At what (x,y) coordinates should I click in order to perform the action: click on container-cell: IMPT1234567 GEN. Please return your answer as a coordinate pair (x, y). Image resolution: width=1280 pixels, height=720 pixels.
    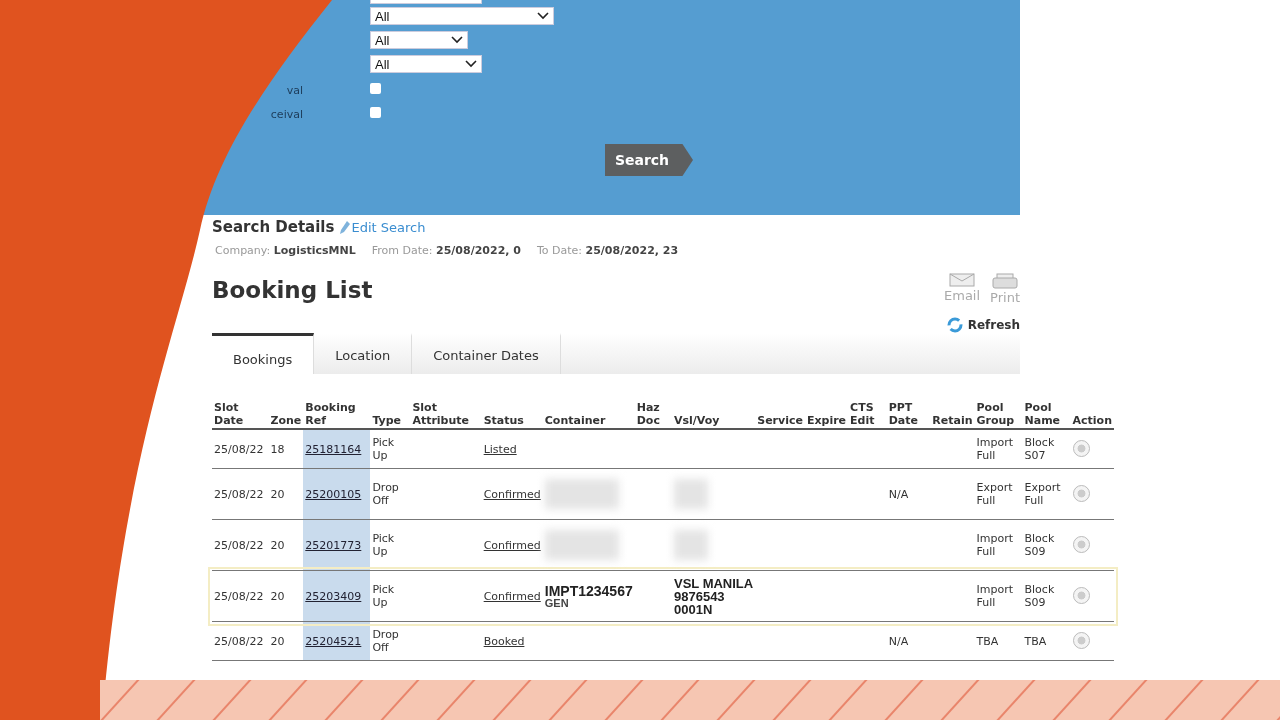
    Looking at the image, I should click on (588, 596).